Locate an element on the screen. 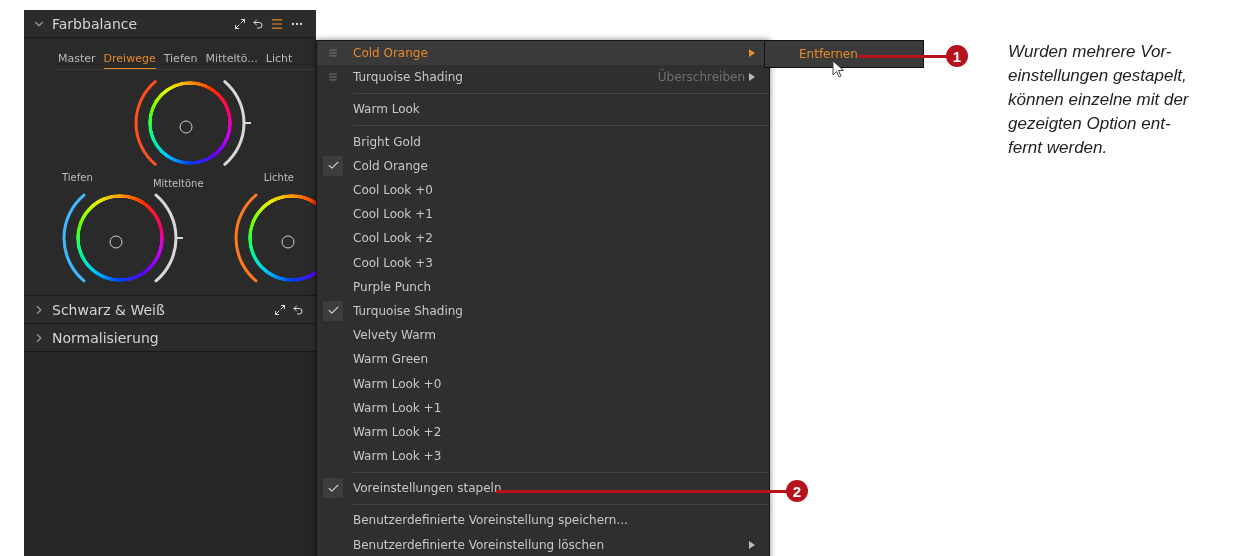 This screenshot has width=1254, height=556. menu-item: Turquoise Shading Überschreiben is located at coordinates (543, 77).